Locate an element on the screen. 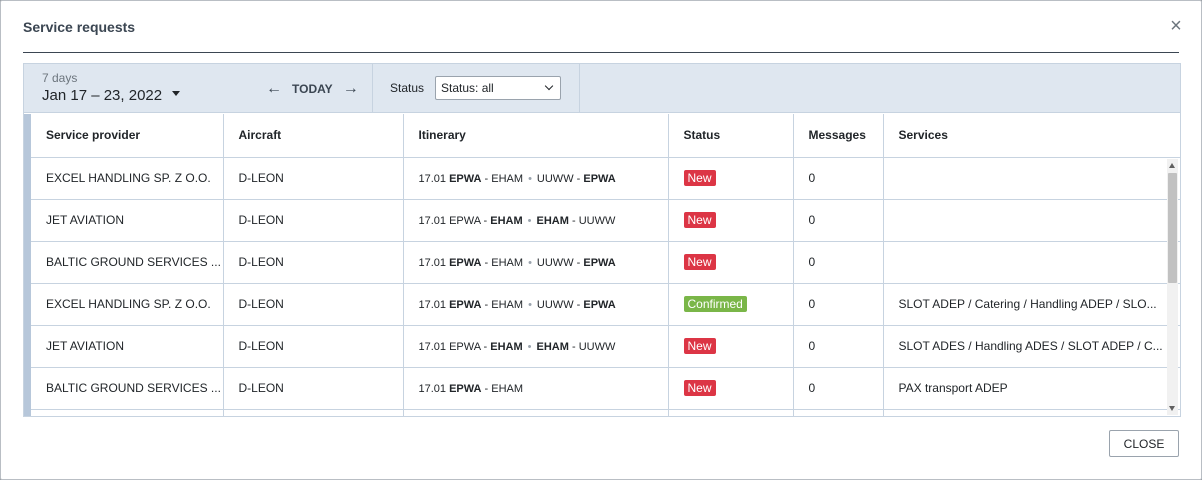  table-row is located at coordinates (605, 412).